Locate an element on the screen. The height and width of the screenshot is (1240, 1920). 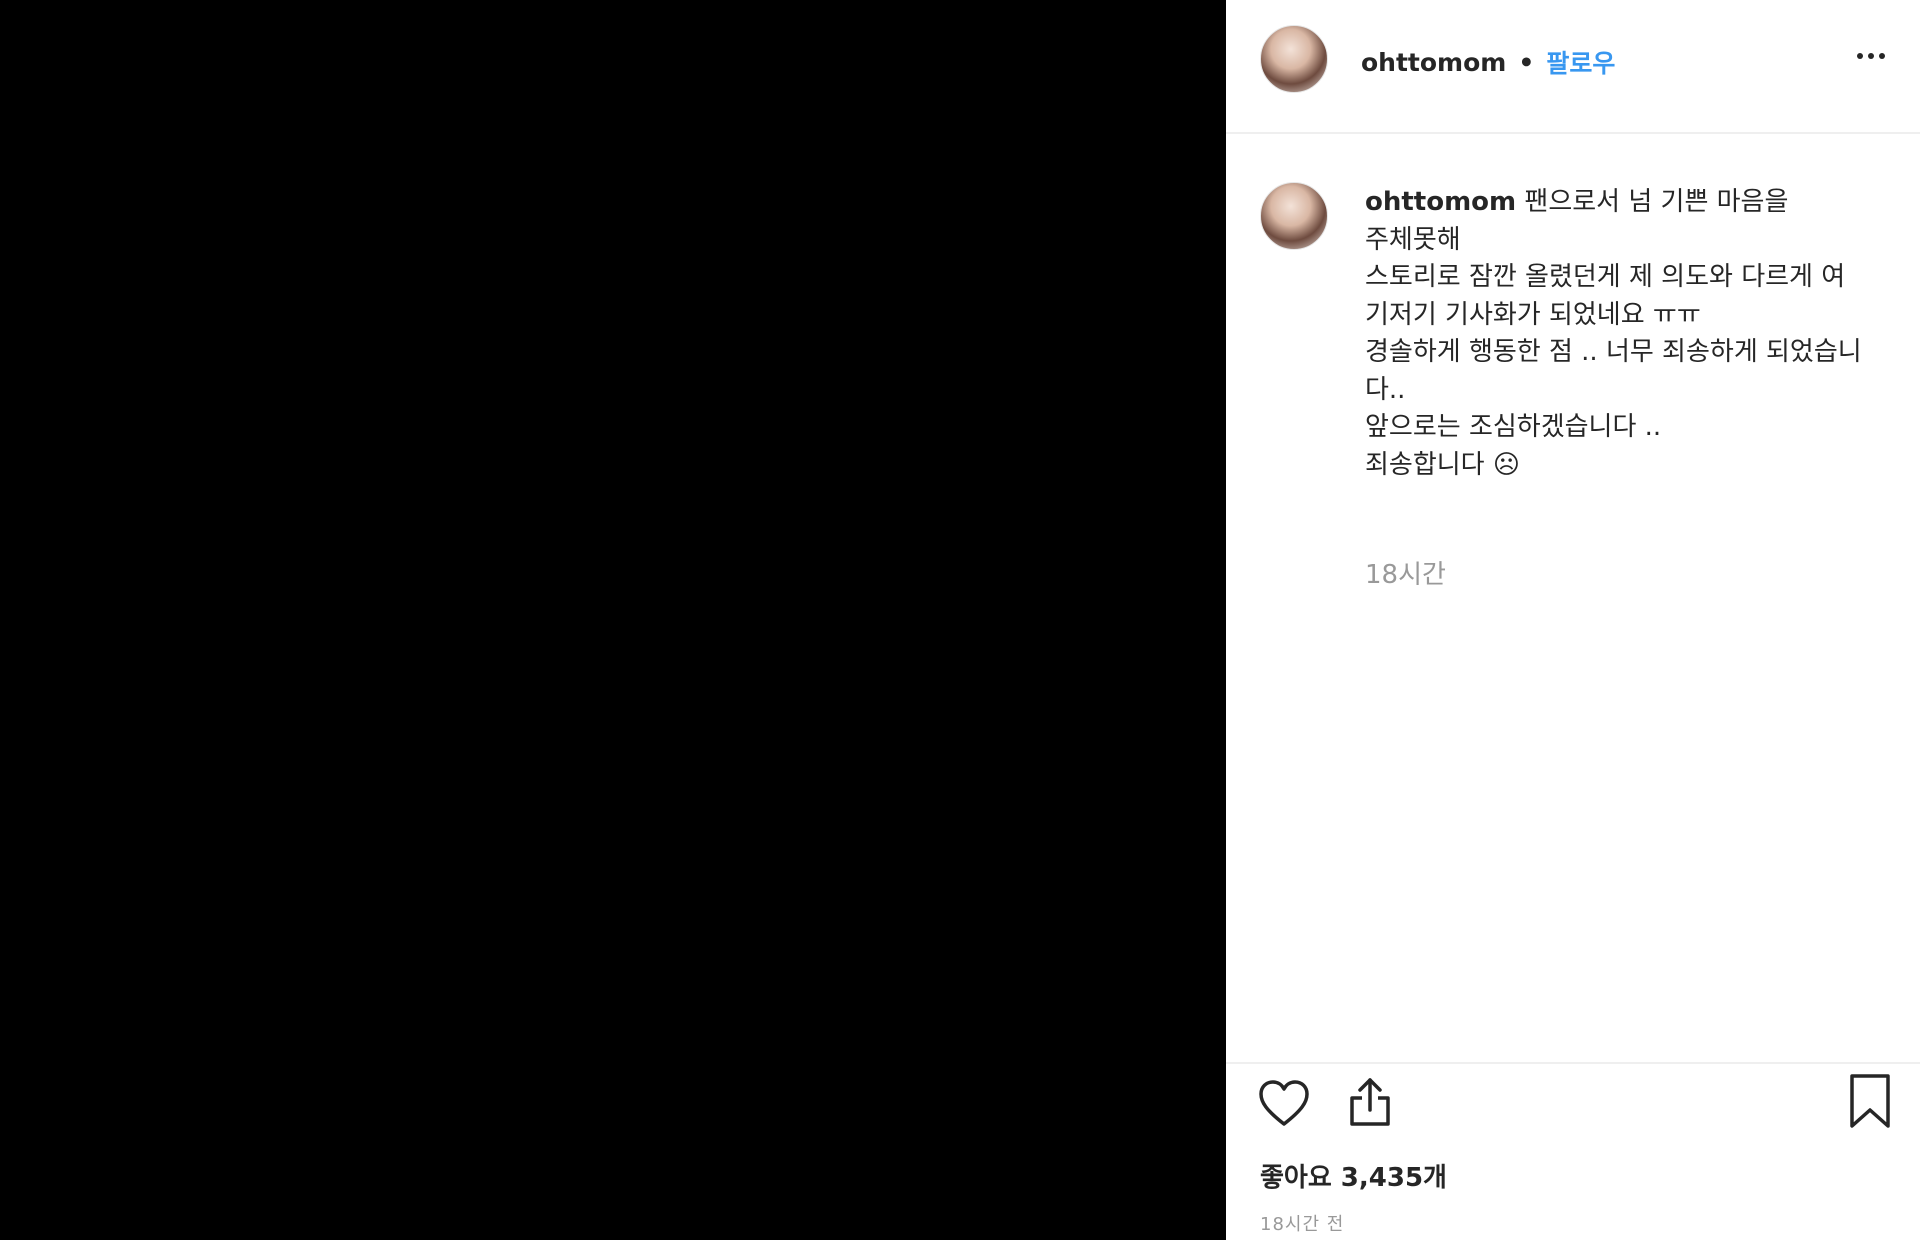
post-header: ohttomom • 팔로우 is located at coordinates (1573, 67).